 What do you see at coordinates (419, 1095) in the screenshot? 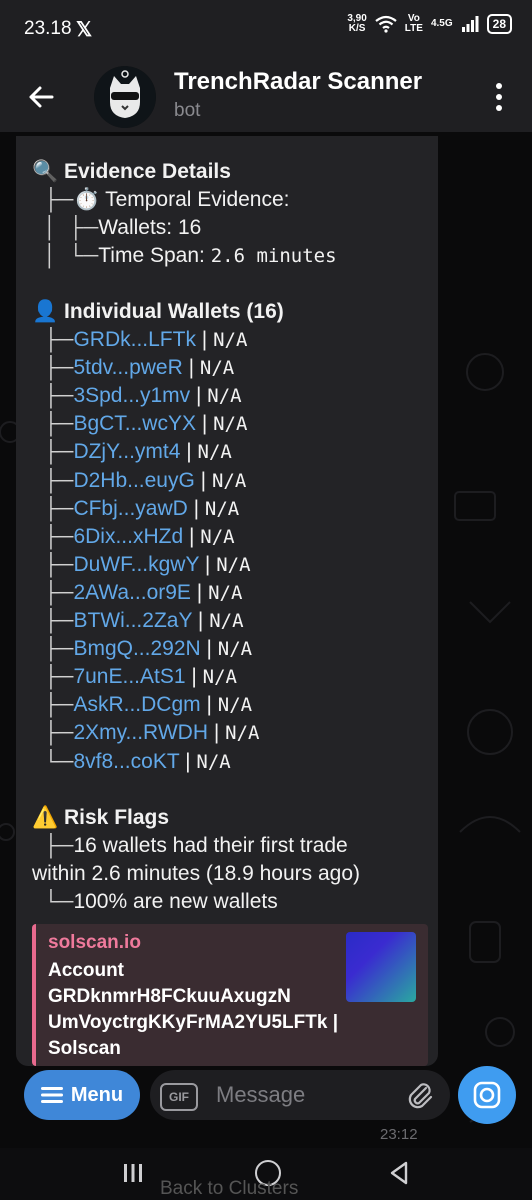
I see `attach-paperclip-icon` at bounding box center [419, 1095].